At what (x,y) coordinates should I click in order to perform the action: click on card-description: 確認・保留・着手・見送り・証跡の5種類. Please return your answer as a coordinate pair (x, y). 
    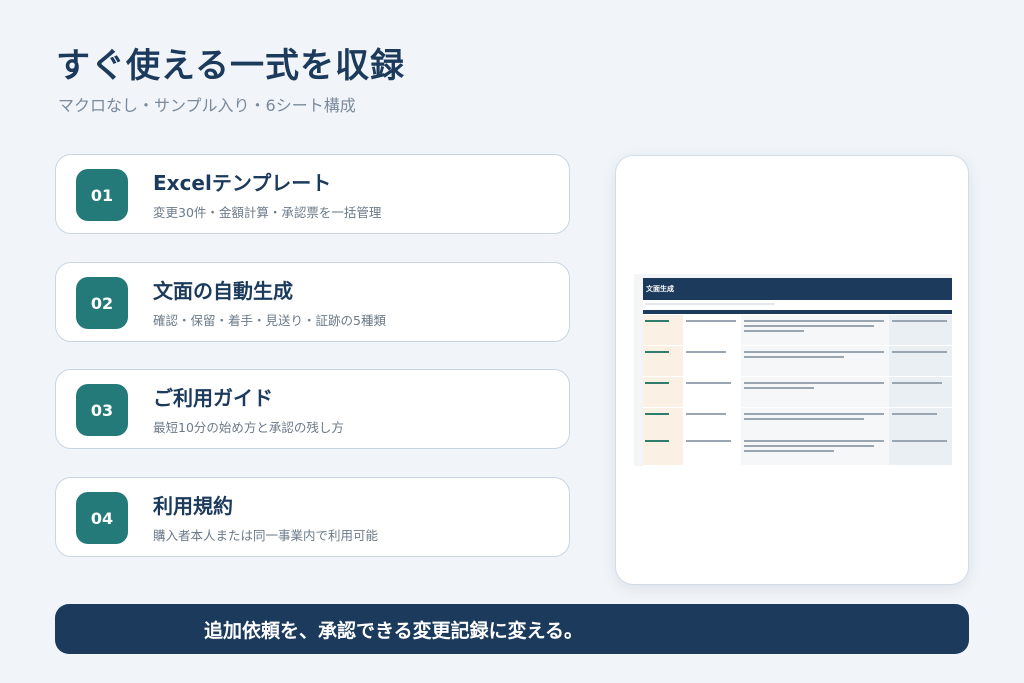
    Looking at the image, I should click on (269, 320).